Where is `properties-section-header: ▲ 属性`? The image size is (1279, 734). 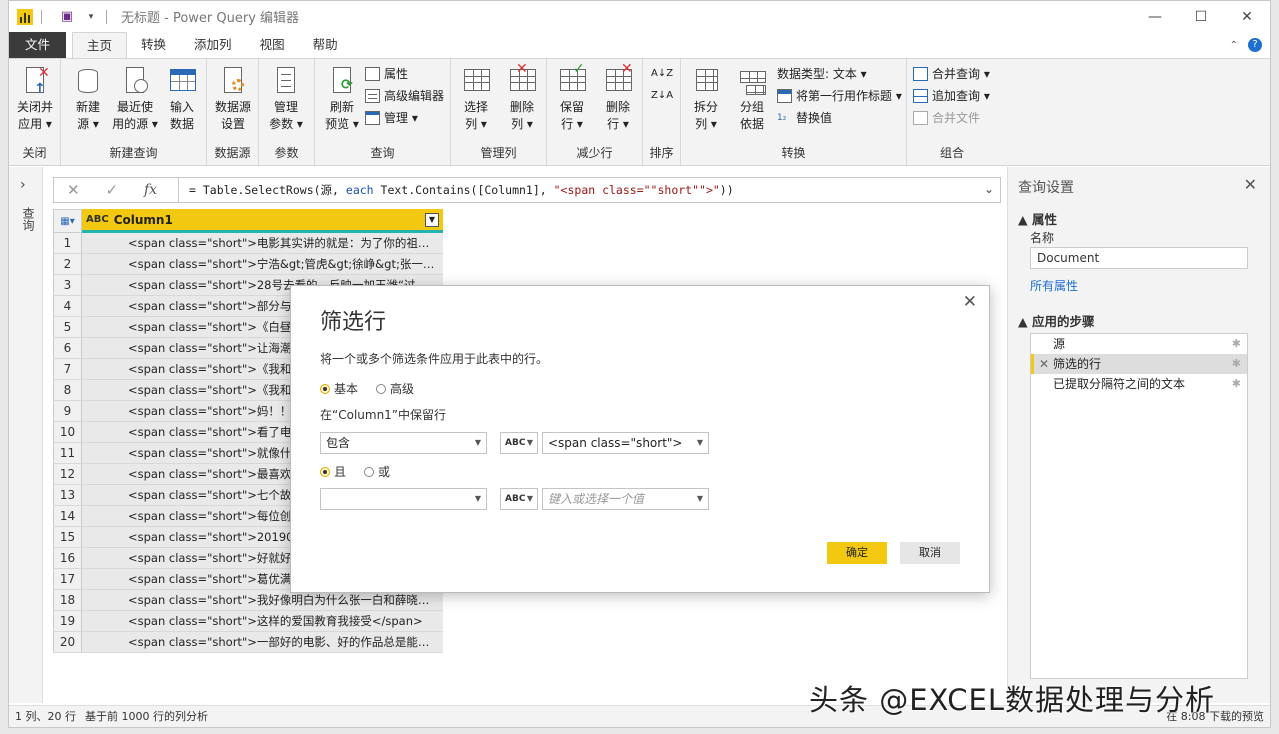
properties-section-header: ▲ 属性 is located at coordinates (1037, 218).